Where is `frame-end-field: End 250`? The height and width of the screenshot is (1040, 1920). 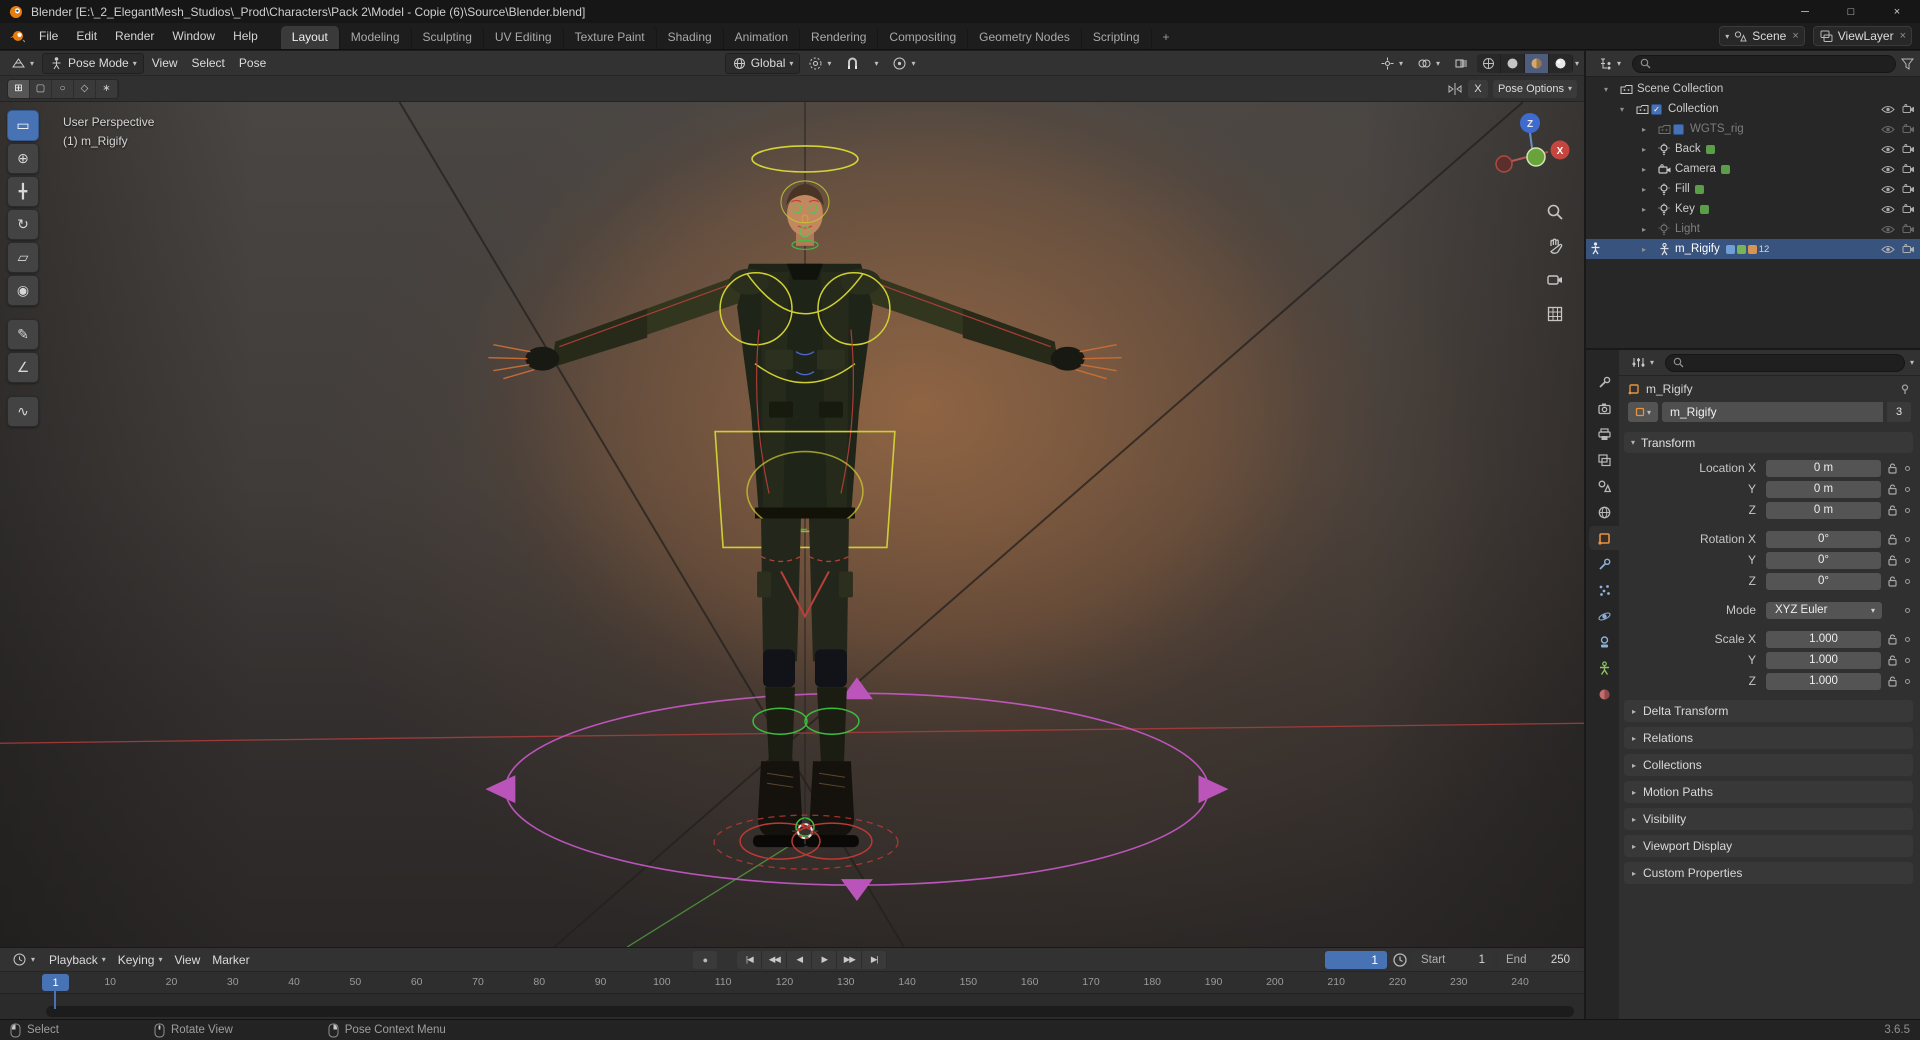 frame-end-field: End 250 is located at coordinates (1538, 959).